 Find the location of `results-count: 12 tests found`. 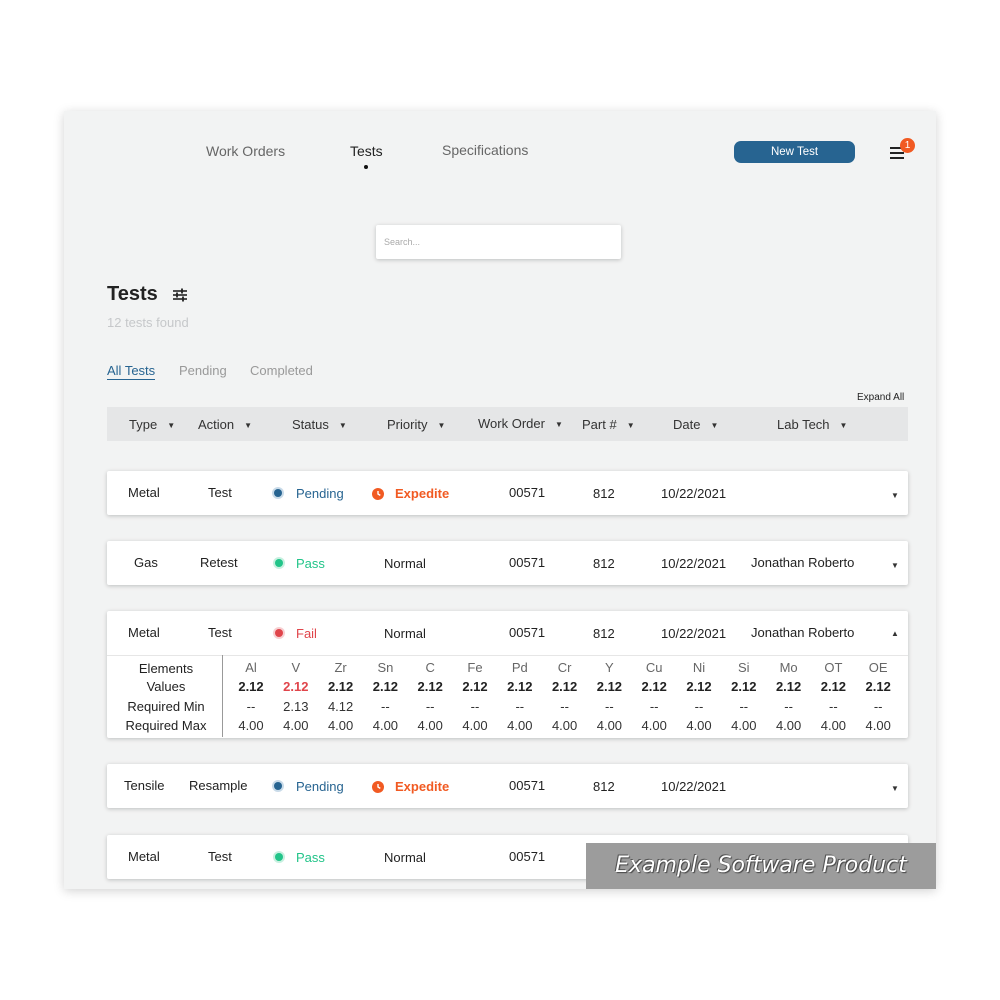

results-count: 12 tests found is located at coordinates (148, 322).